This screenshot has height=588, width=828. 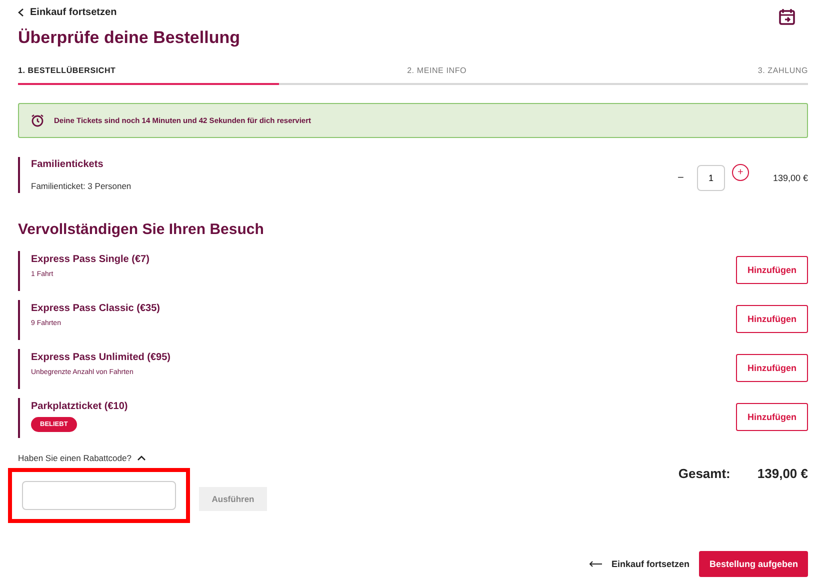 What do you see at coordinates (753, 564) in the screenshot?
I see `place-order-button: Bestellung aufgeben` at bounding box center [753, 564].